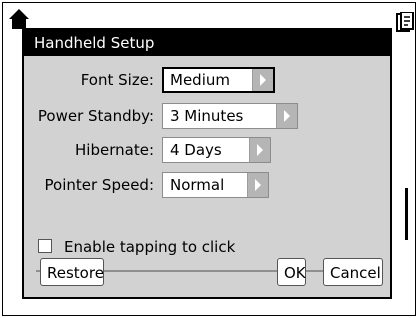 Image resolution: width=420 pixels, height=318 pixels. Describe the element at coordinates (291, 272) in the screenshot. I see `ok-button: OK` at that location.